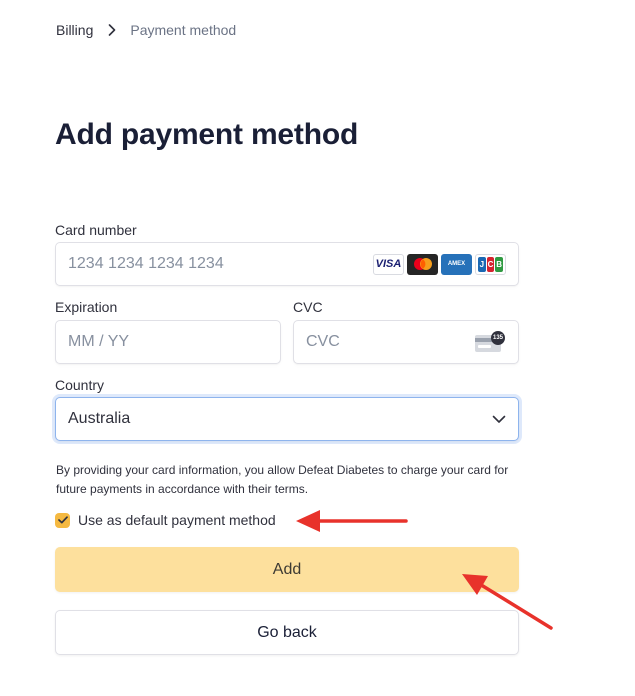  What do you see at coordinates (99, 418) in the screenshot?
I see `country-selected-value: Australia` at bounding box center [99, 418].